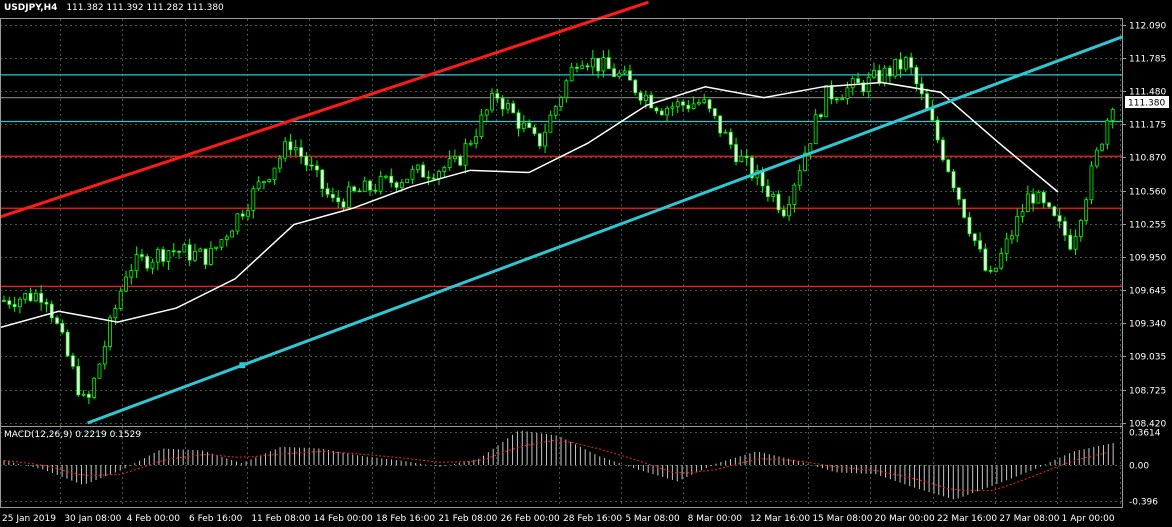 Image resolution: width=1172 pixels, height=527 pixels. Describe the element at coordinates (1088, 519) in the screenshot. I see `time-label: 1 Apr 00:00` at that location.